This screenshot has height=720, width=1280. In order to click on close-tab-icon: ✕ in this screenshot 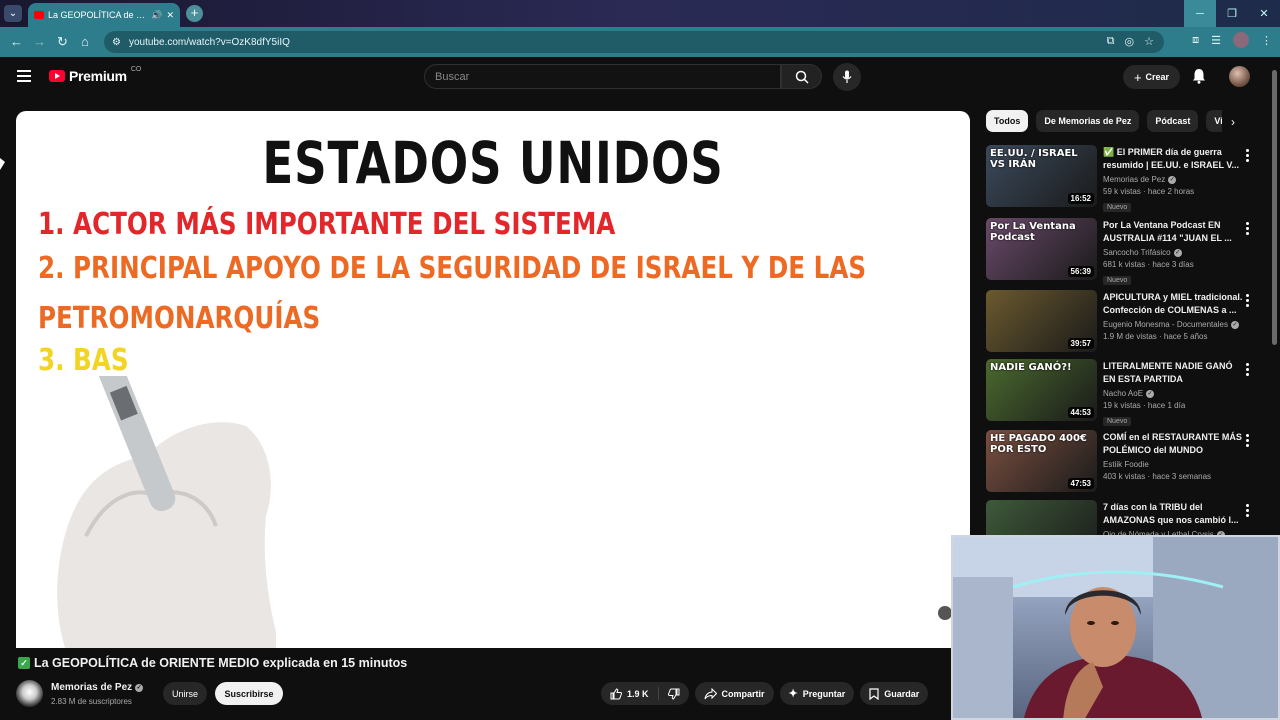, I will do `click(170, 15)`.